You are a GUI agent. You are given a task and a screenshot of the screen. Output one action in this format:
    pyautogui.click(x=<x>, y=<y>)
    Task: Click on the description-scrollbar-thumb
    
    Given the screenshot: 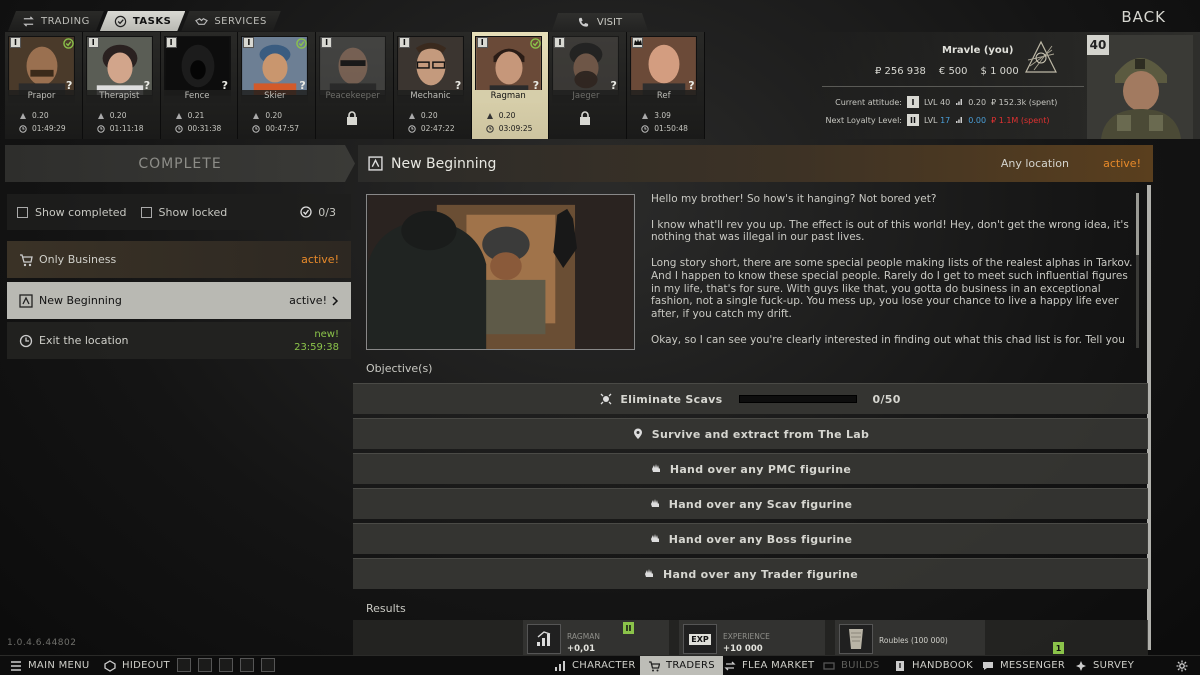 What is the action you would take?
    pyautogui.click(x=1137, y=224)
    